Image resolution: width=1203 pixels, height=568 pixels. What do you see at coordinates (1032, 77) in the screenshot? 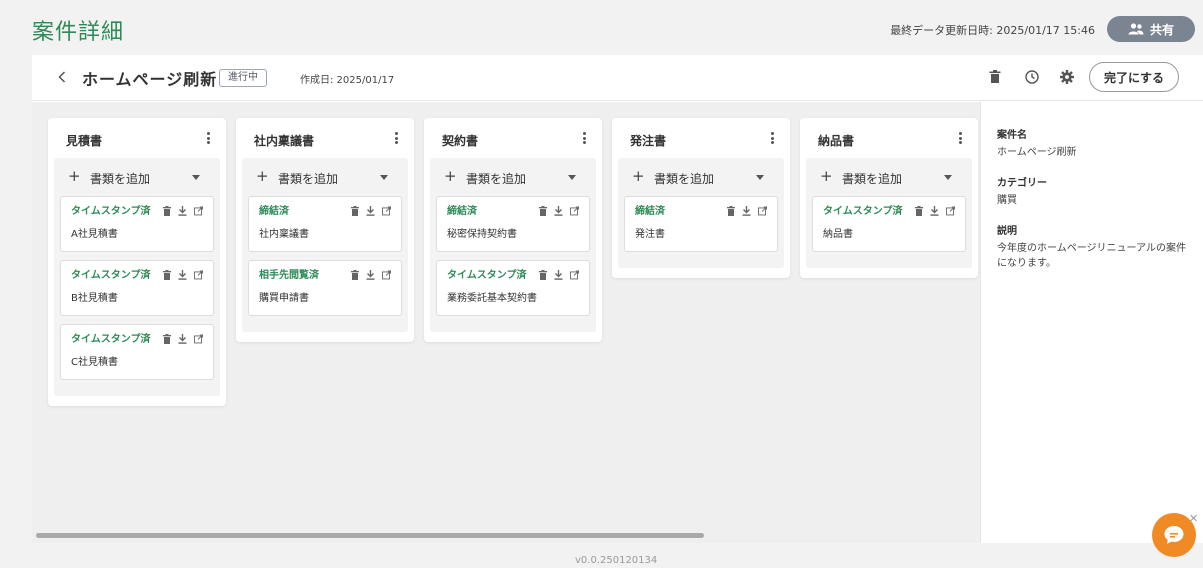
I see `history-icon` at bounding box center [1032, 77].